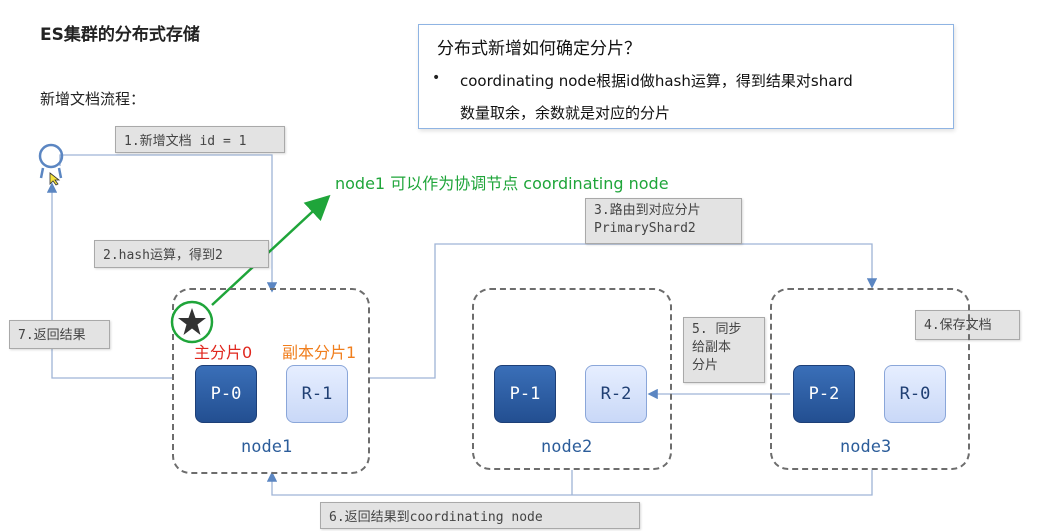  I want to click on step2-label: 2.hash运算，得到2, so click(181, 254).